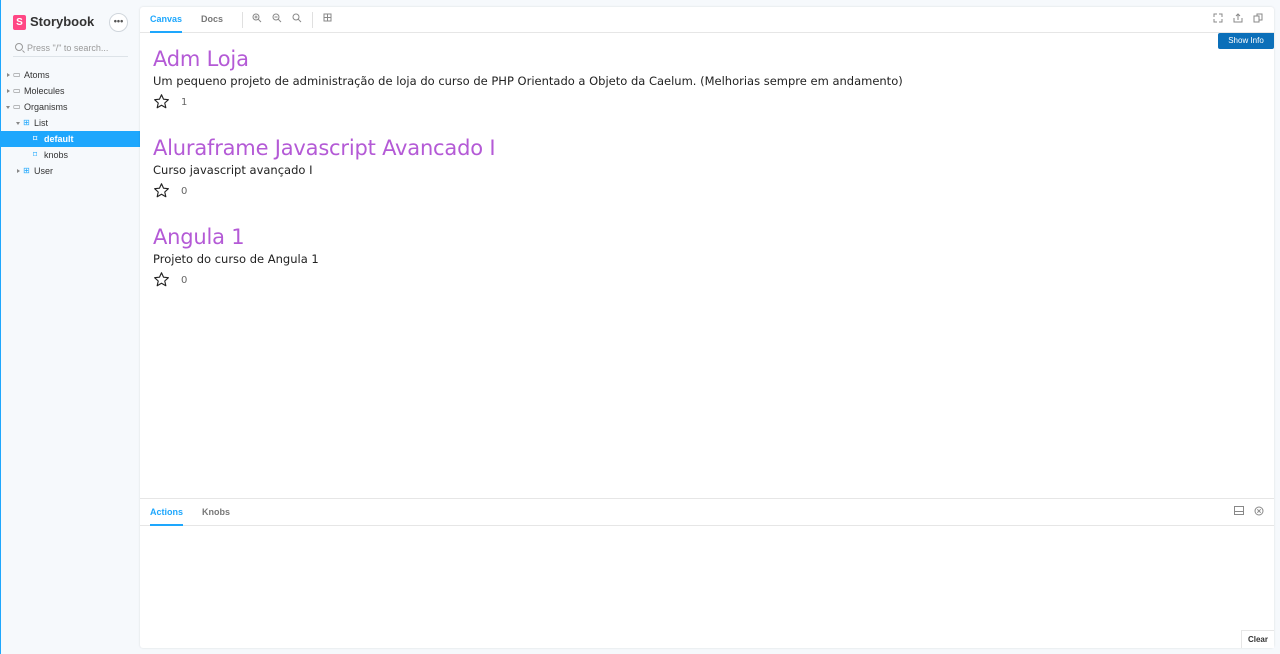 The height and width of the screenshot is (654, 1280). I want to click on project-description: Projeto do curso de Angula 1, so click(236, 259).